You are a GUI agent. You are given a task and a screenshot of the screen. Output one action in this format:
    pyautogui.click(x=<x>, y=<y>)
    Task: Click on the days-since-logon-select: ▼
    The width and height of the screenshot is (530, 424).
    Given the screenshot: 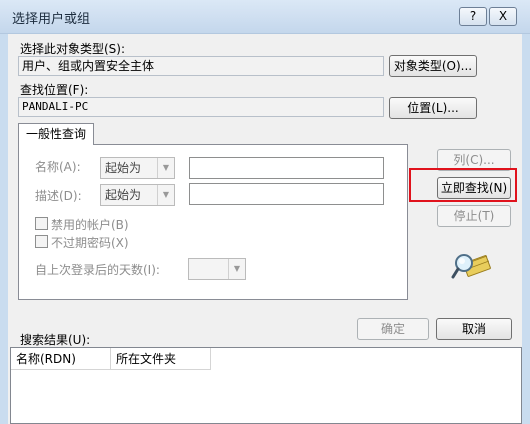 What is the action you would take?
    pyautogui.click(x=217, y=269)
    